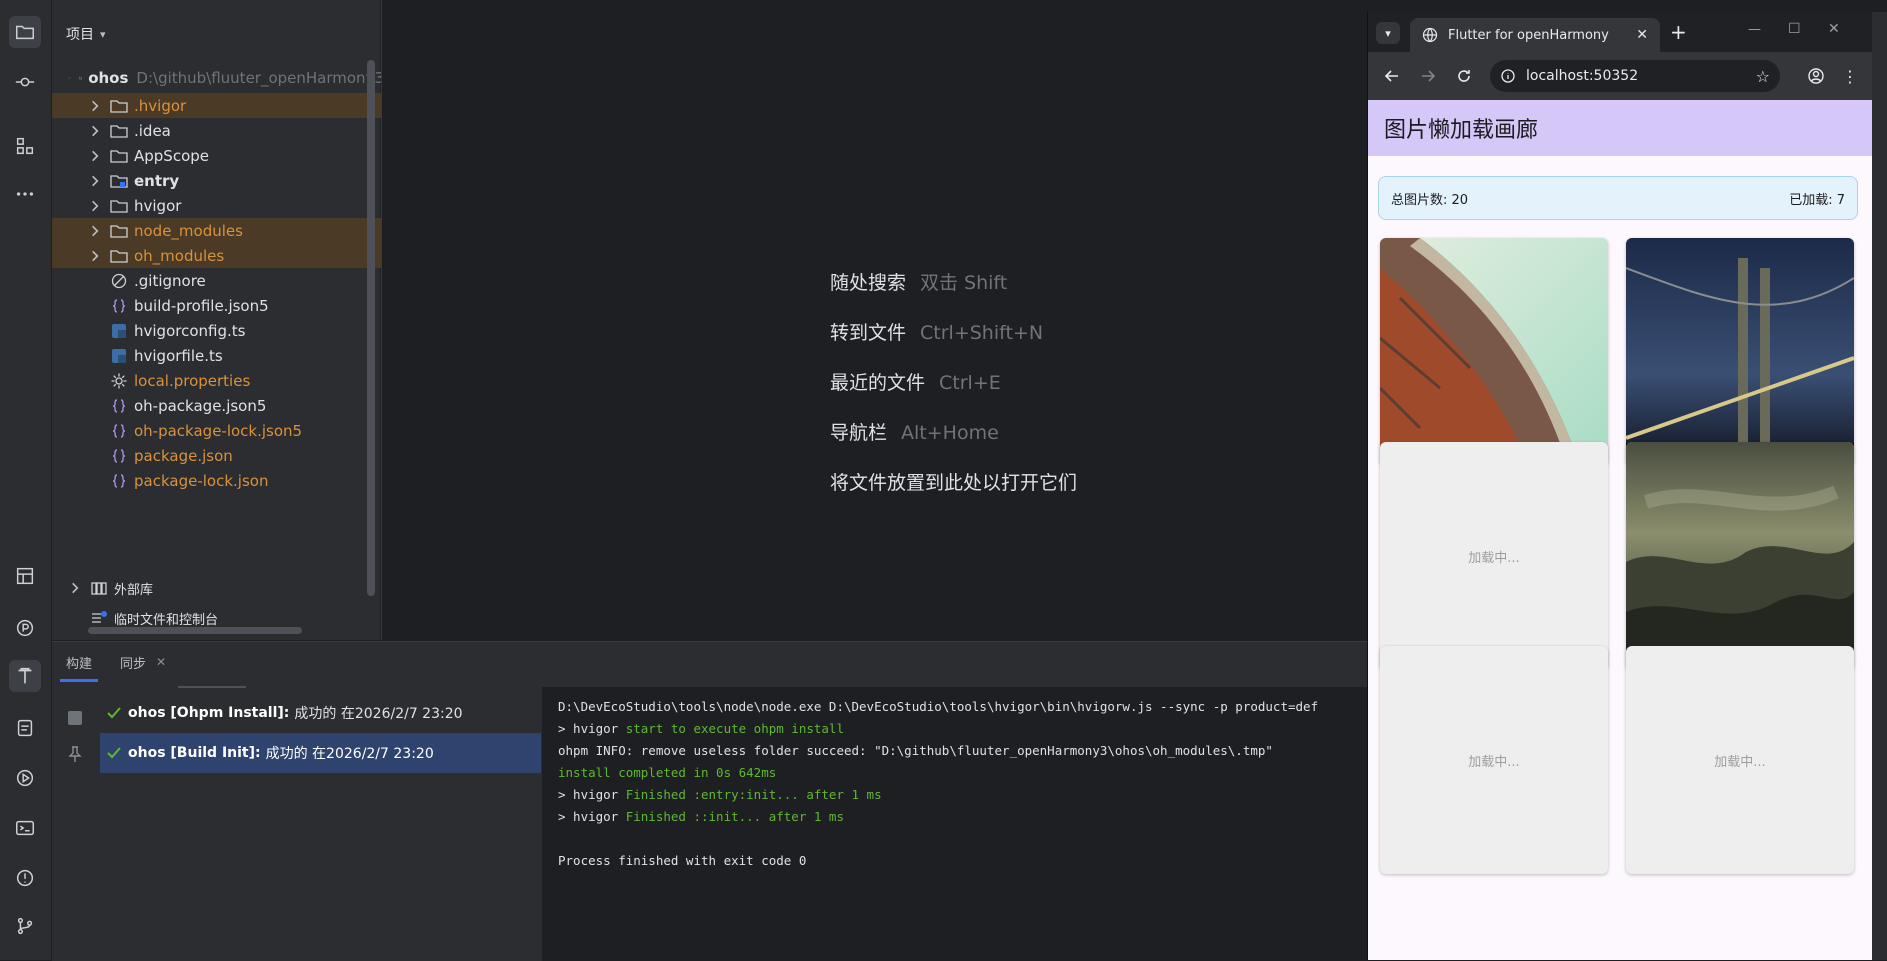  I want to click on site-info-icon, so click(1508, 76).